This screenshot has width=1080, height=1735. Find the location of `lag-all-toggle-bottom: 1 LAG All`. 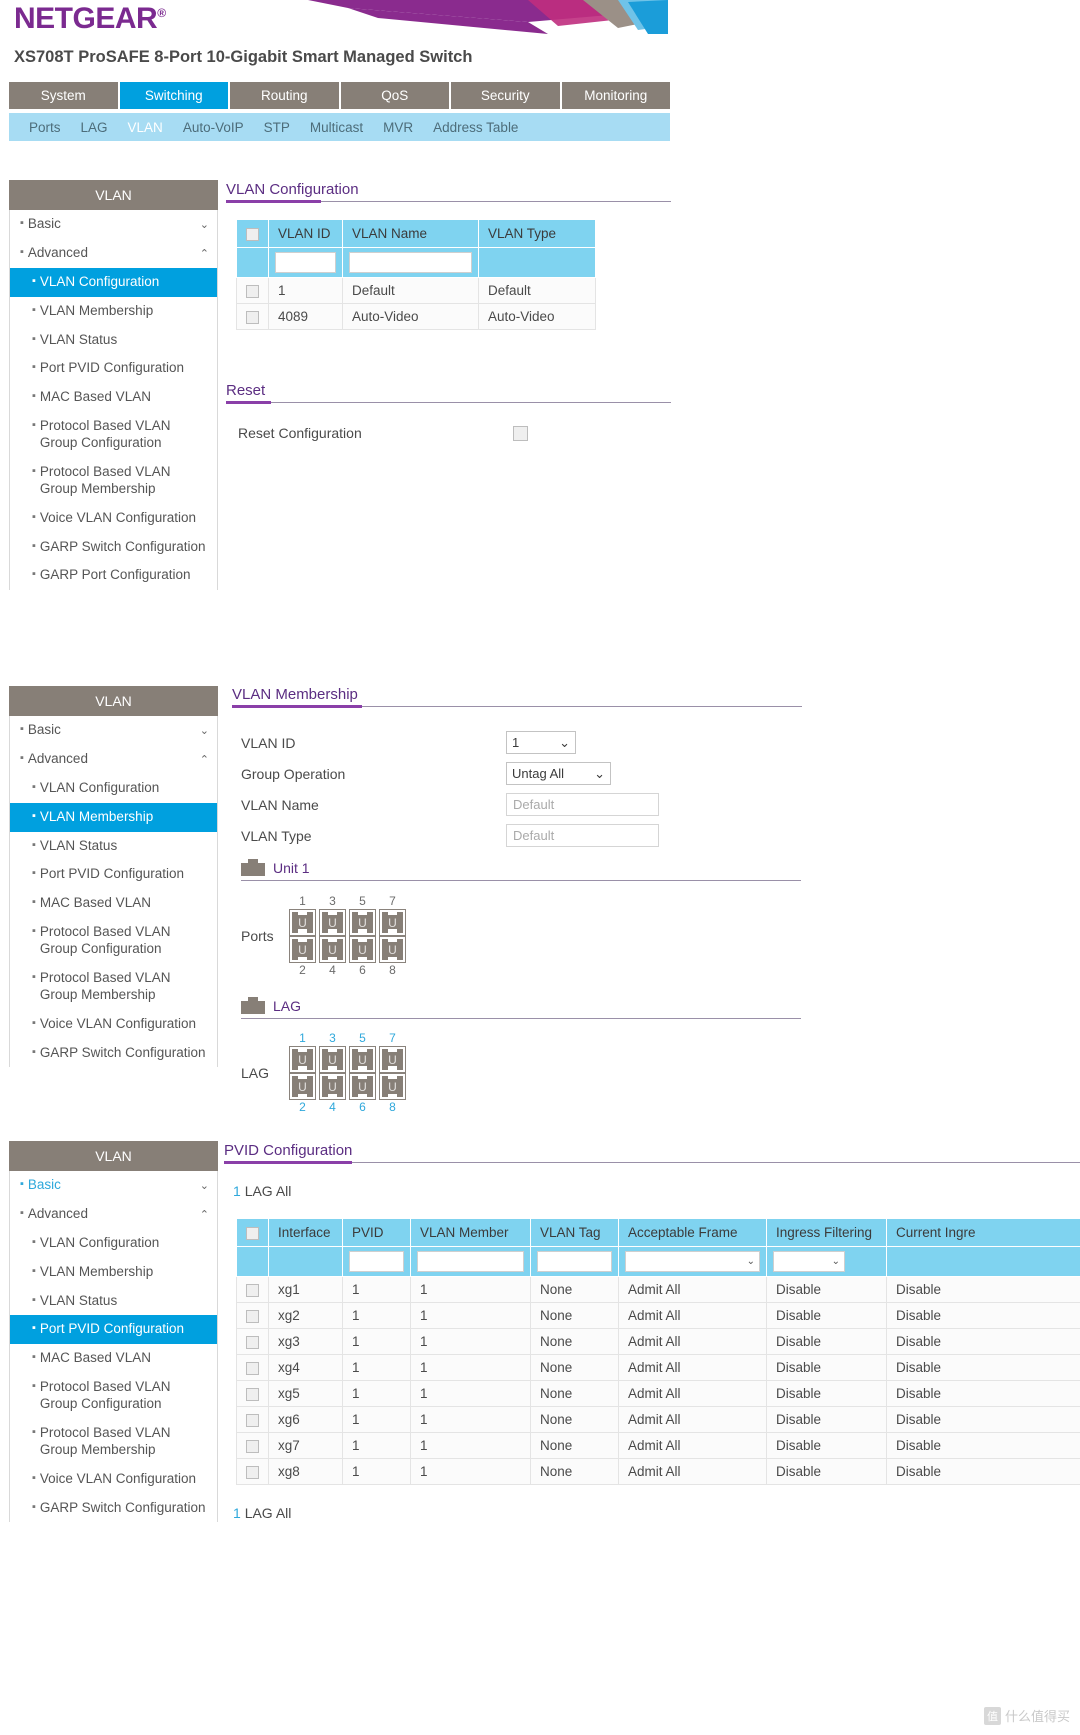

lag-all-toggle-bottom: 1 LAG All is located at coordinates (262, 1513).